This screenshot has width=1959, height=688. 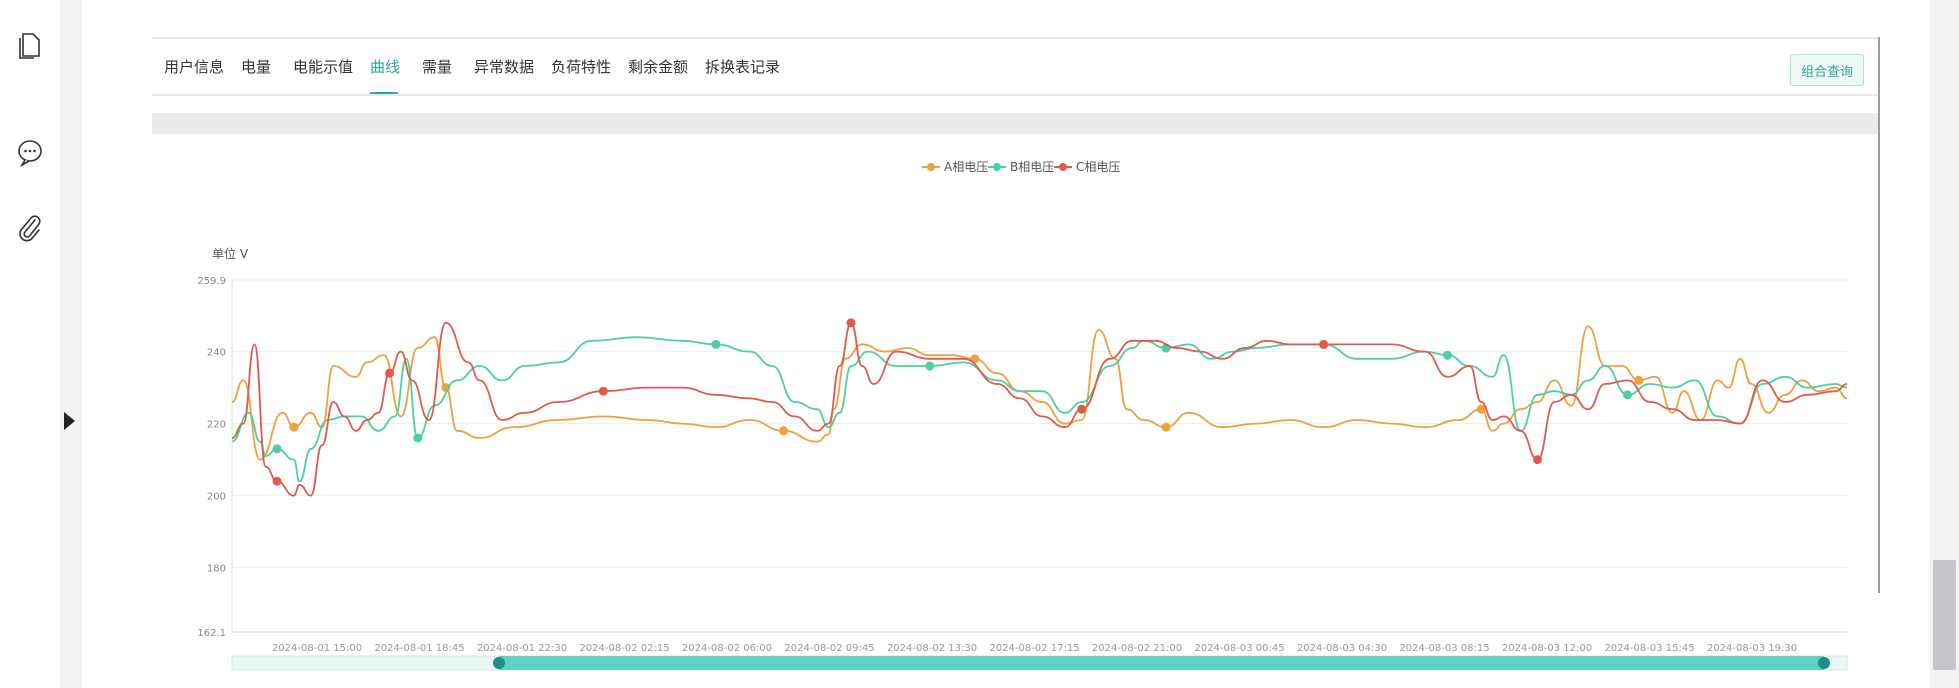 What do you see at coordinates (1015, 123) in the screenshot?
I see `toolbar-band` at bounding box center [1015, 123].